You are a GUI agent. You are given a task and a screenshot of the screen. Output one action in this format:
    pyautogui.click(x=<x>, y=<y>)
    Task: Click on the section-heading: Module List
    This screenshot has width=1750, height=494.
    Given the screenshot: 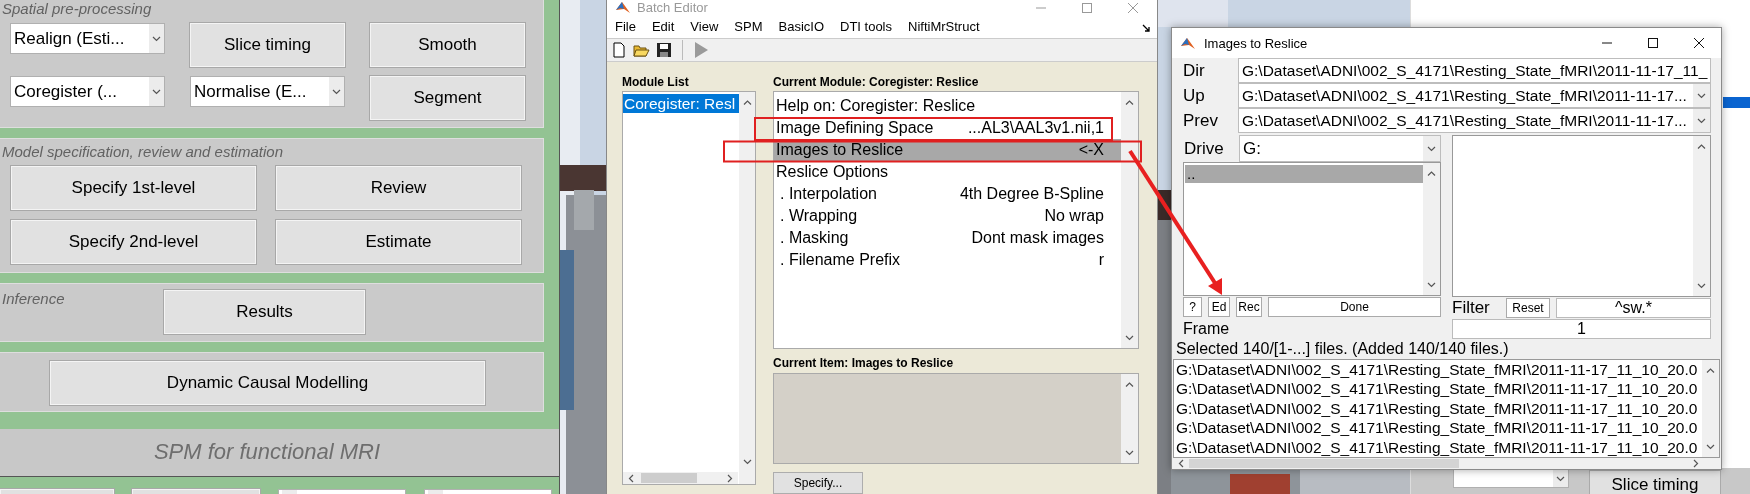 What is the action you would take?
    pyautogui.click(x=656, y=83)
    